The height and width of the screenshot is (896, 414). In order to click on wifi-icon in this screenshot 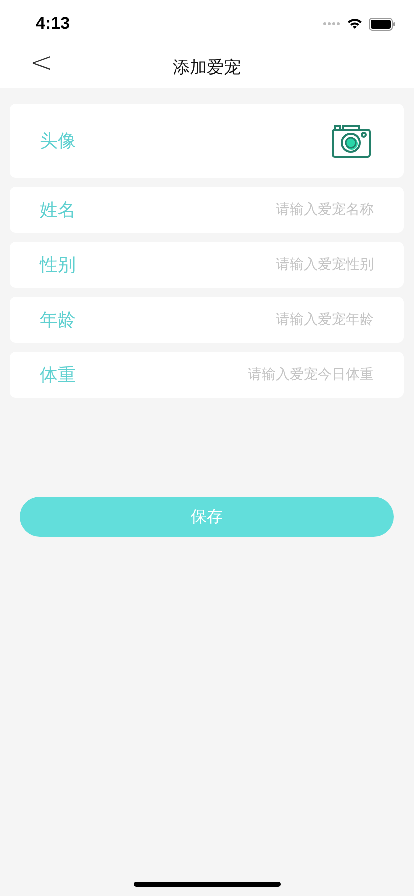, I will do `click(355, 24)`.